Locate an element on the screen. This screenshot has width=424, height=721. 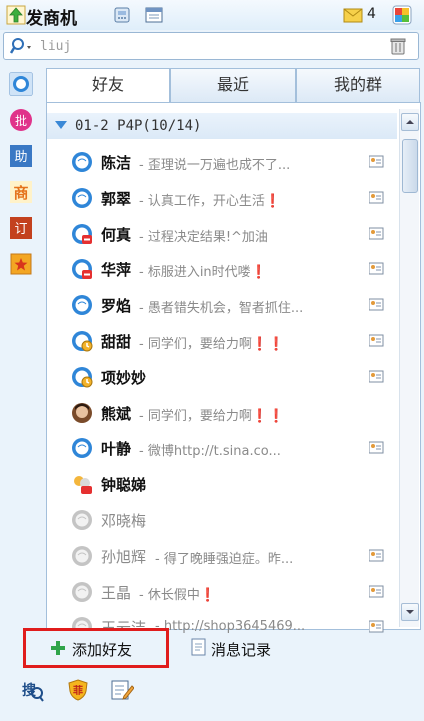
scroll-down-button is located at coordinates (410, 612).